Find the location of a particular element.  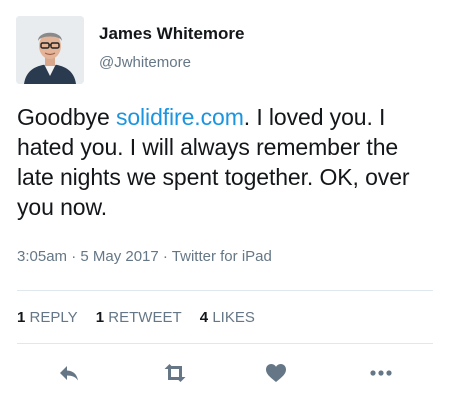

tweet-stats: 1 REPLY 1 RETWEET 4 LIKES is located at coordinates (143, 318).